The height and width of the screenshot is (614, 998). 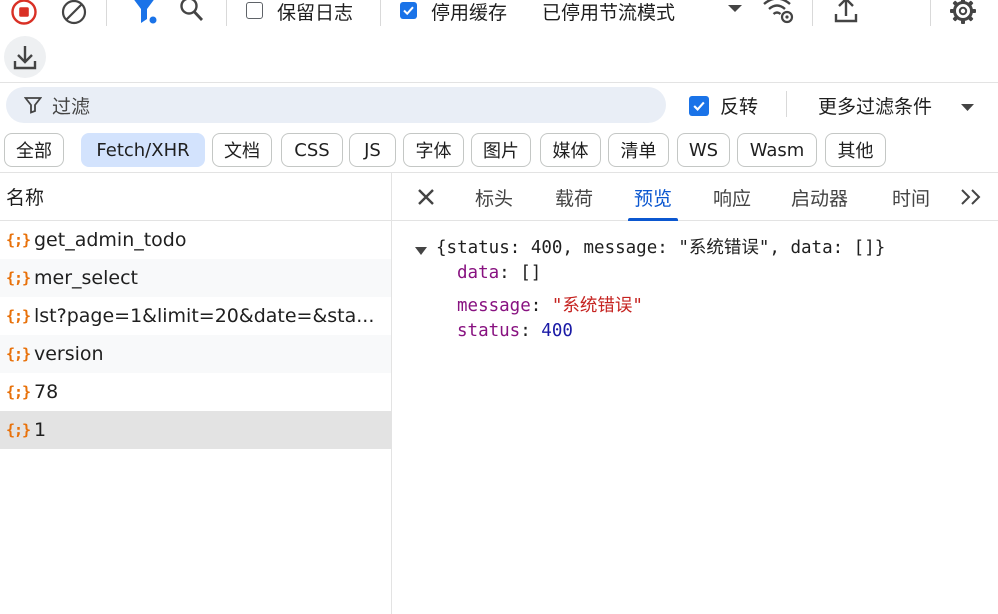 What do you see at coordinates (40, 430) in the screenshot?
I see `request-name: 1` at bounding box center [40, 430].